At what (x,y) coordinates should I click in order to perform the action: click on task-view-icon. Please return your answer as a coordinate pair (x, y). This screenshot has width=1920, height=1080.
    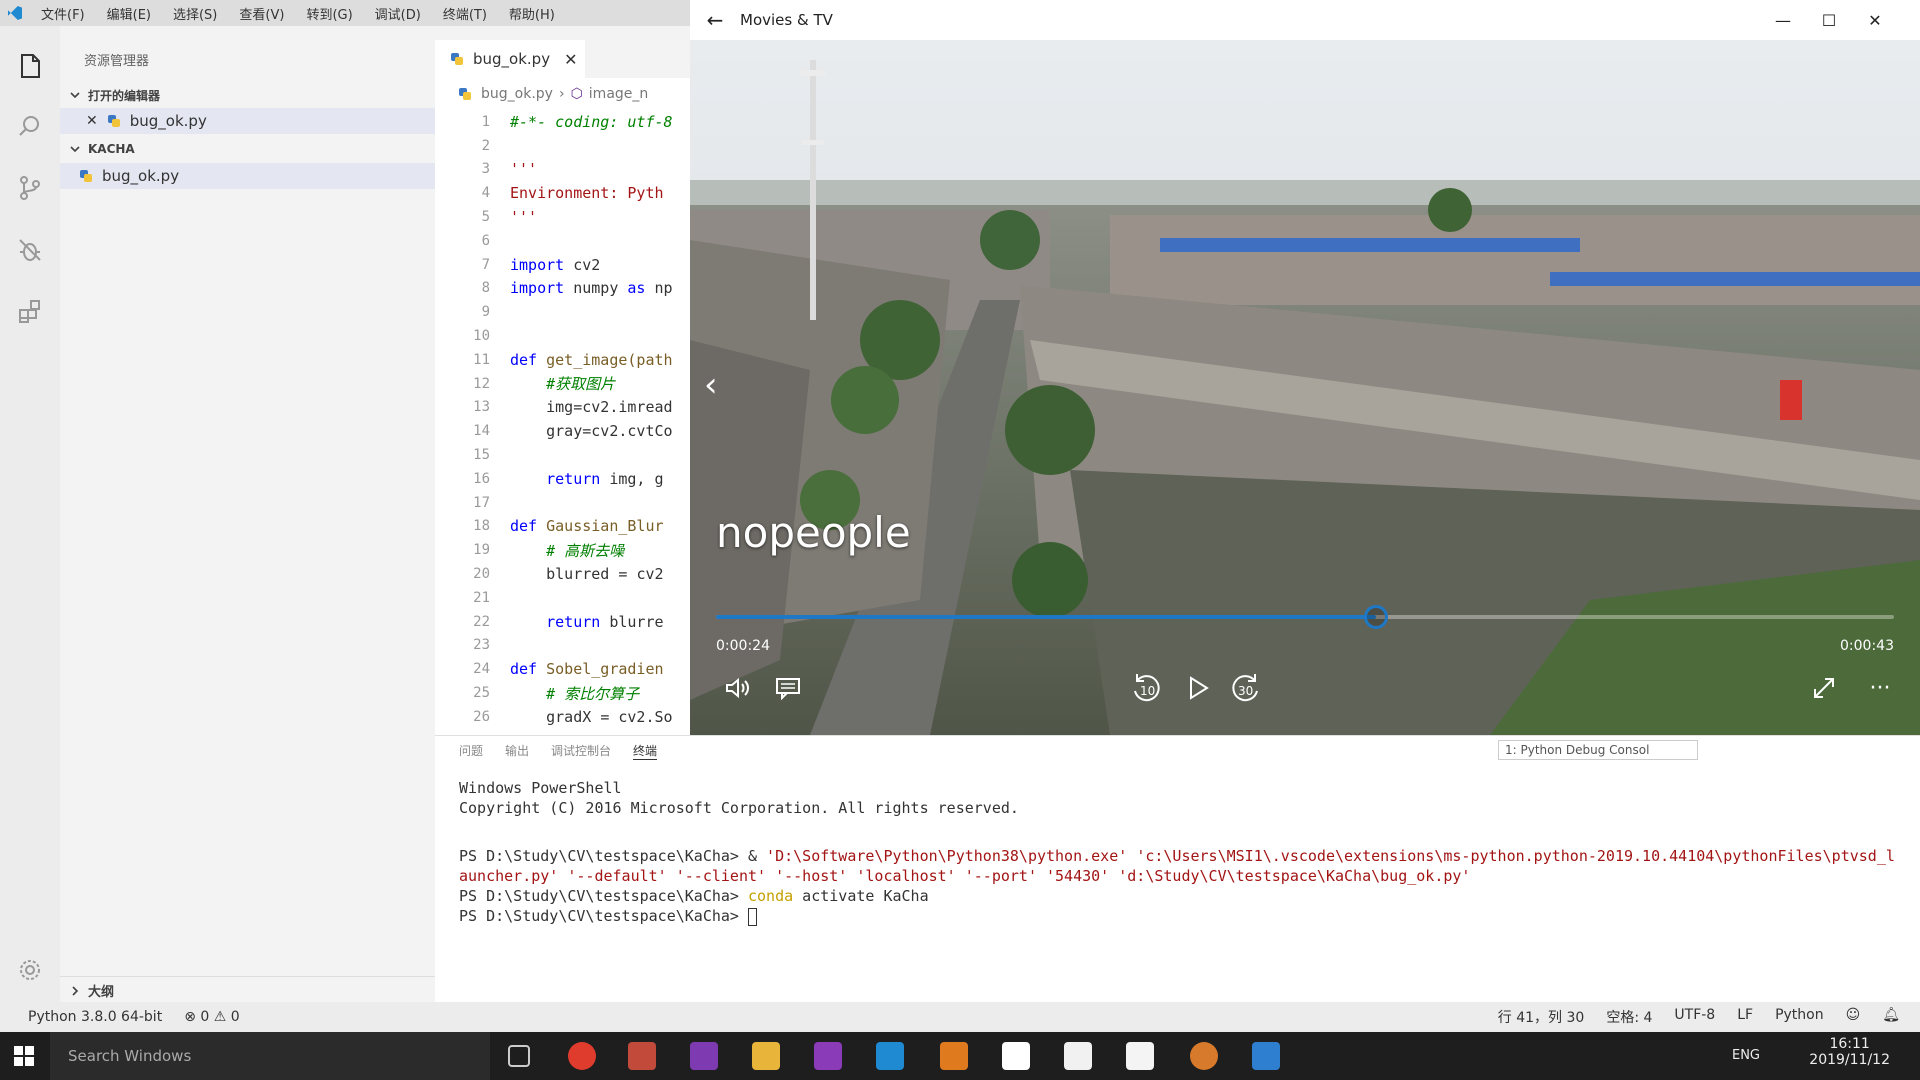
    Looking at the image, I should click on (519, 1056).